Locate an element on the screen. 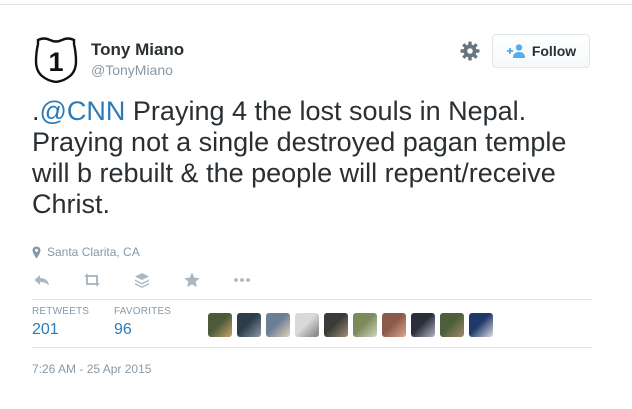 Image resolution: width=632 pixels, height=409 pixels. gear-icon is located at coordinates (470, 51).